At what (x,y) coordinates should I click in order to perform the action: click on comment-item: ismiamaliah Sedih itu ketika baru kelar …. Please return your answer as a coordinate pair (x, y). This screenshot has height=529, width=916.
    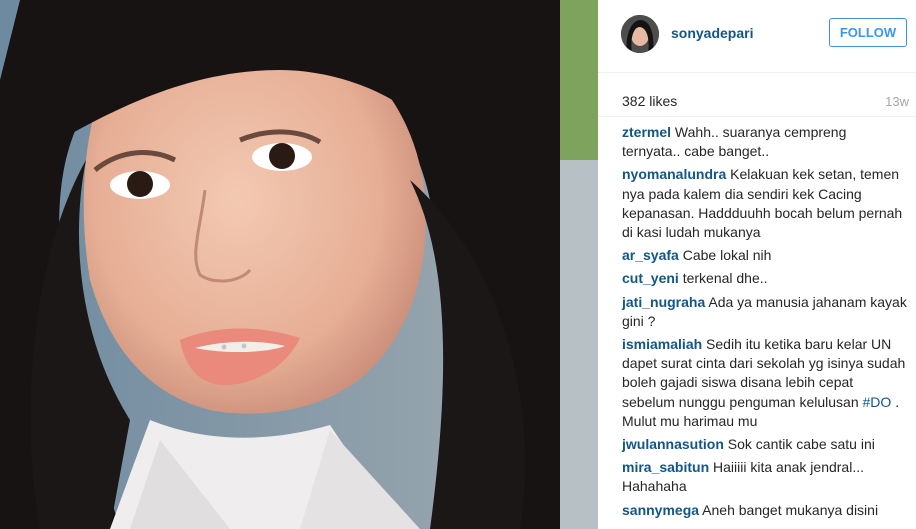
    Looking at the image, I should click on (765, 383).